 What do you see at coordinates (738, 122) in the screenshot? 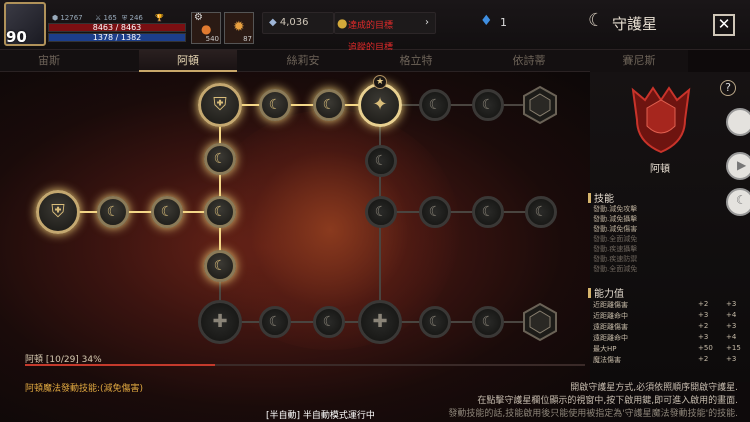
I see `side-tab-button` at bounding box center [738, 122].